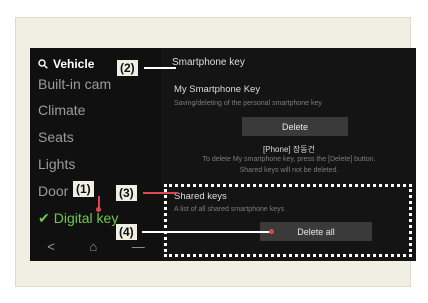 This screenshot has width=428, height=303. Describe the element at coordinates (86, 218) in the screenshot. I see `sidebar-item-digital-key-label: Digital key` at that location.